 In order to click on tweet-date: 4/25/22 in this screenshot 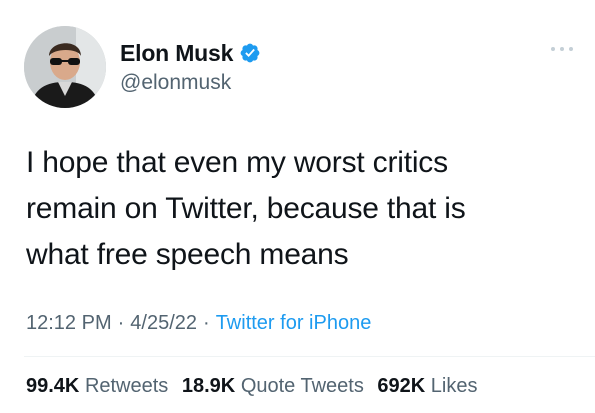, I will do `click(163, 323)`.